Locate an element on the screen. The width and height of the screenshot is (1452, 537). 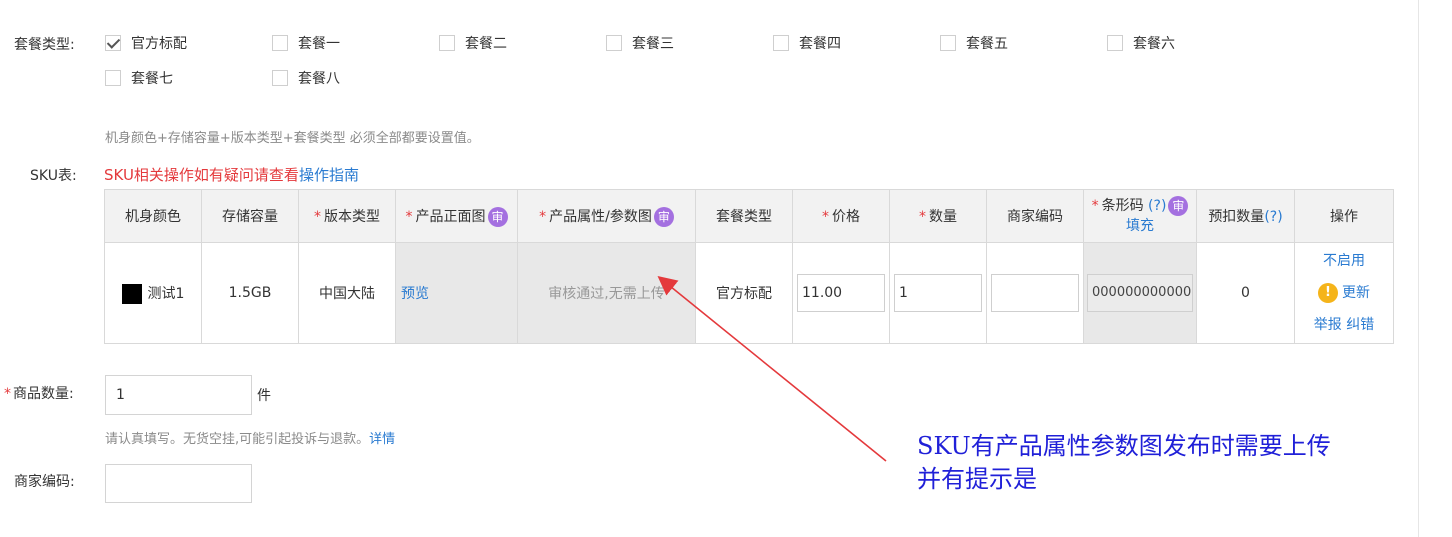
annotation-line-2: 并有提示是 is located at coordinates (977, 479).